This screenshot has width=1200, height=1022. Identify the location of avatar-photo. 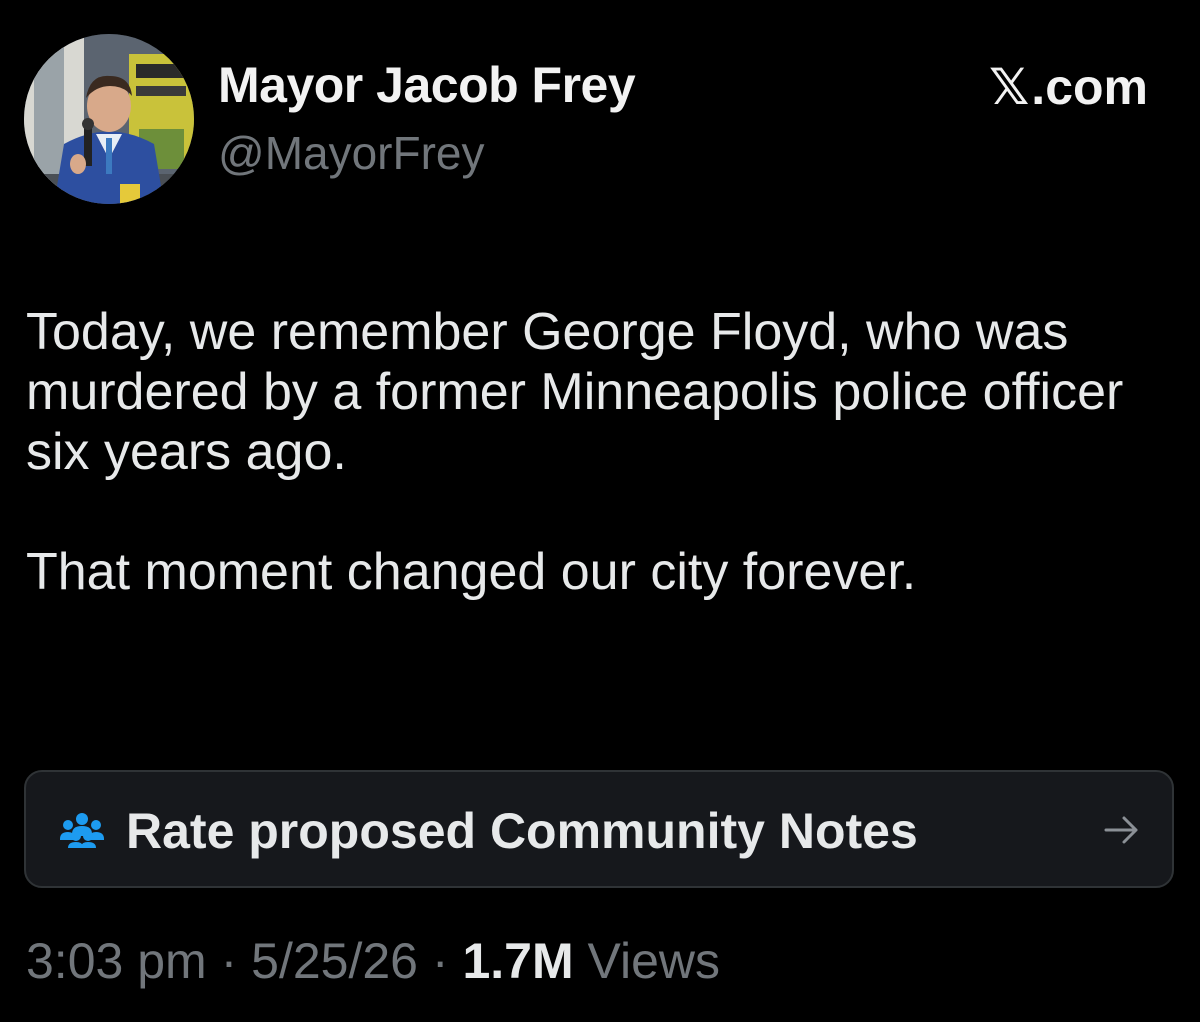
(109, 119).